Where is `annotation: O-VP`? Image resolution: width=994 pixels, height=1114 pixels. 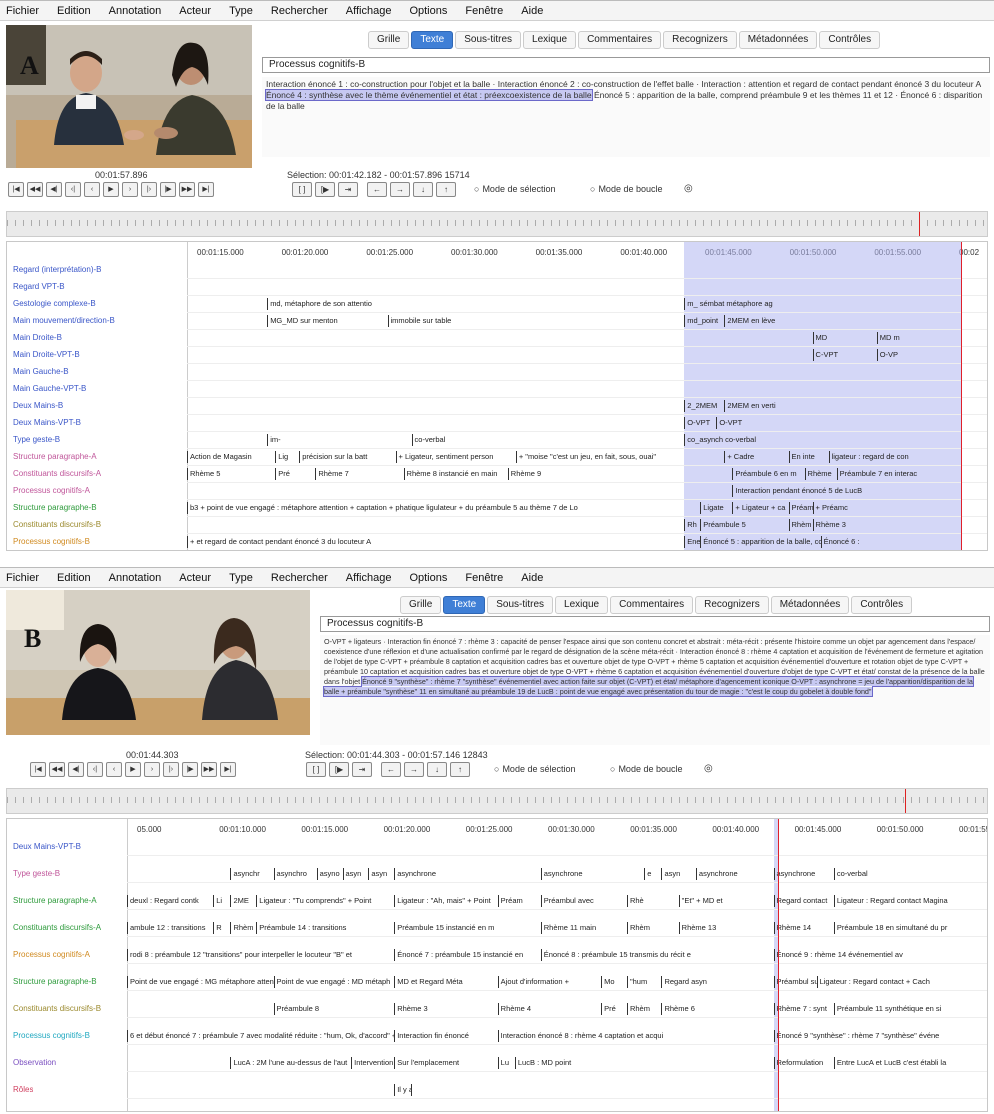
annotation: O-VP is located at coordinates (931, 355).